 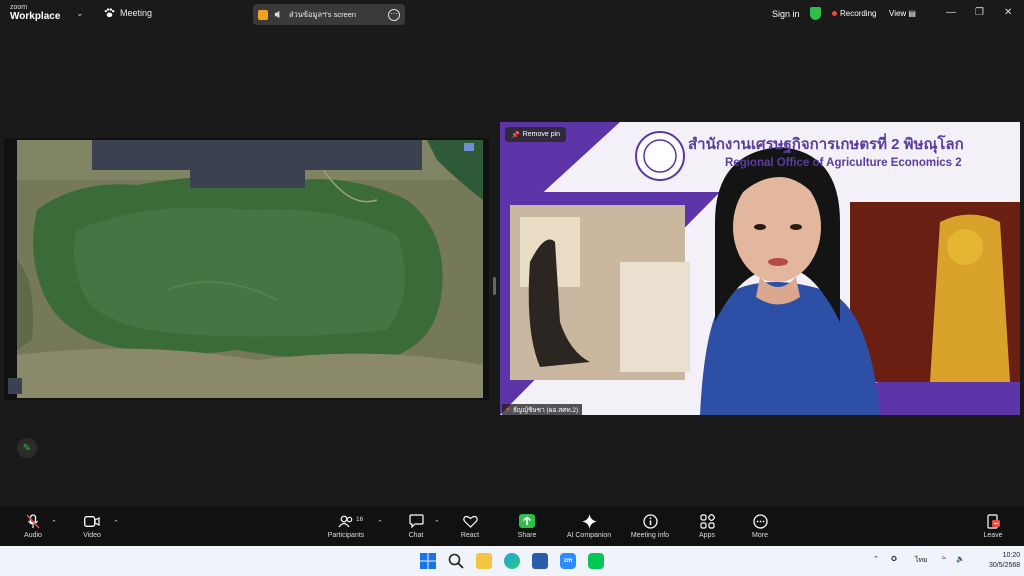 What do you see at coordinates (27, 448) in the screenshot?
I see `annotate-pencil-icon: ✎` at bounding box center [27, 448].